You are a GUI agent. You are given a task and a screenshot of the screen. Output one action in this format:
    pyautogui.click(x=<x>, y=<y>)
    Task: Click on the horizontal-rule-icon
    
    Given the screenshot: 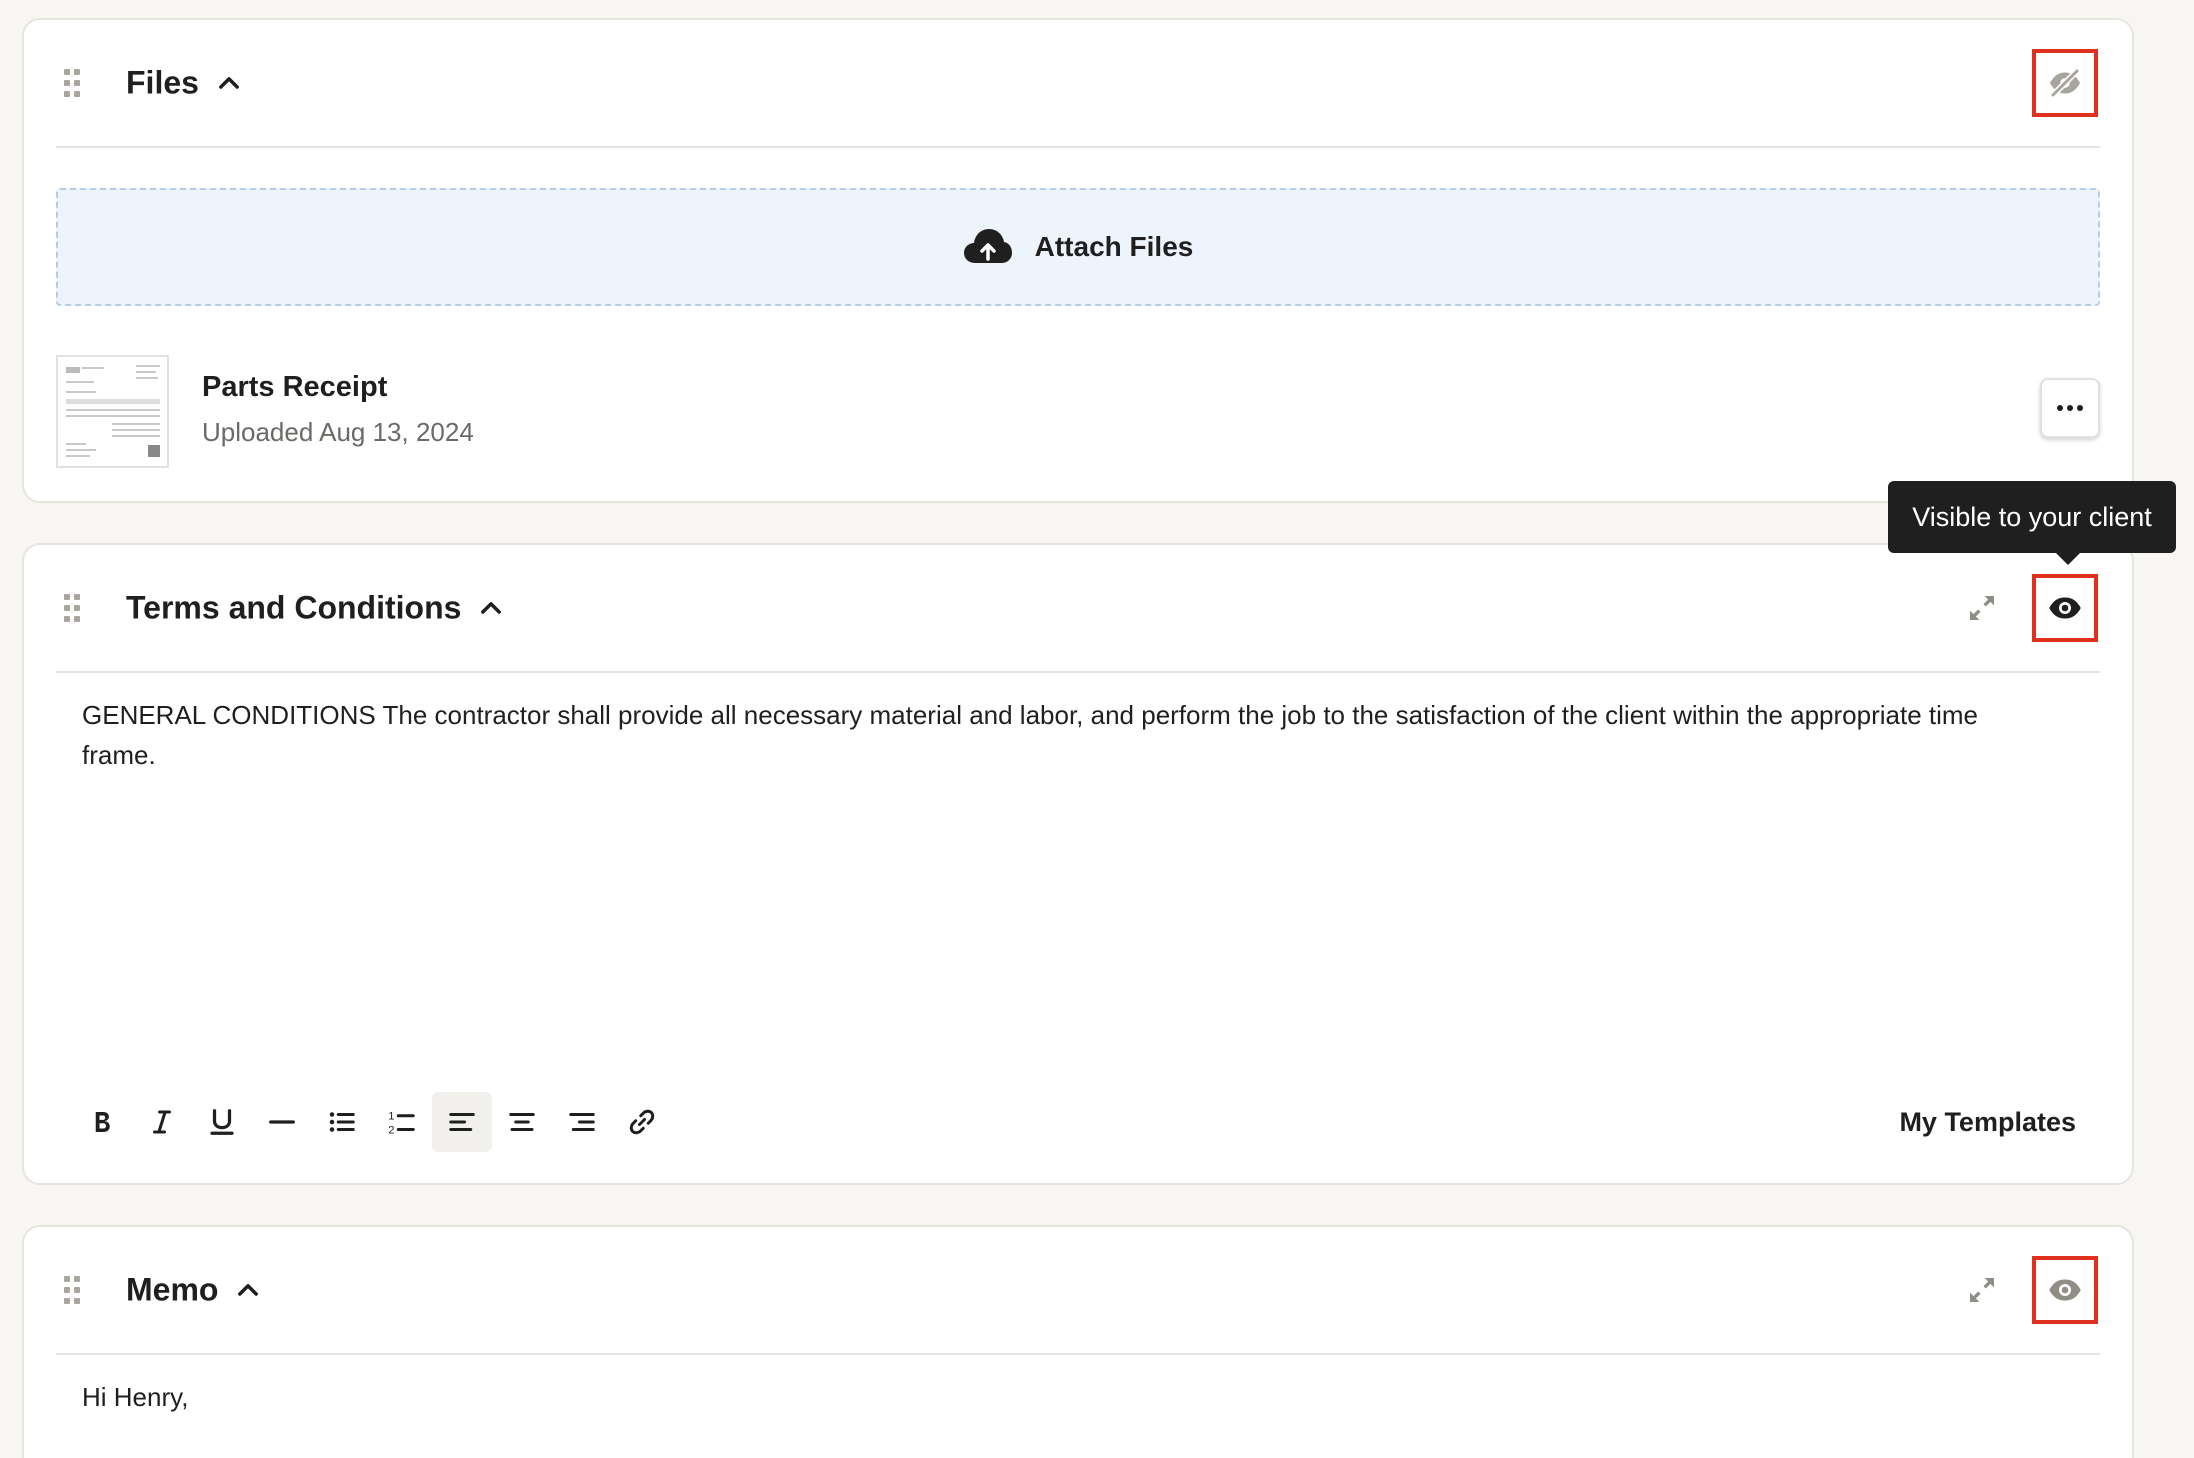 What is the action you would take?
    pyautogui.click(x=282, y=1122)
    